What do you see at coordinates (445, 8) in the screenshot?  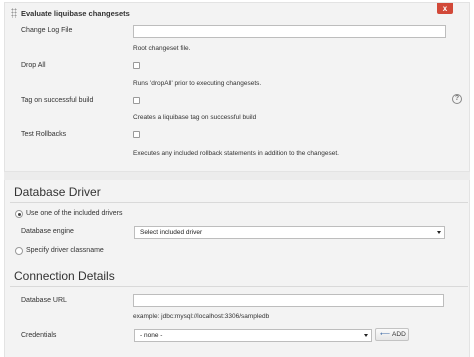 I see `delete-step-button: x` at bounding box center [445, 8].